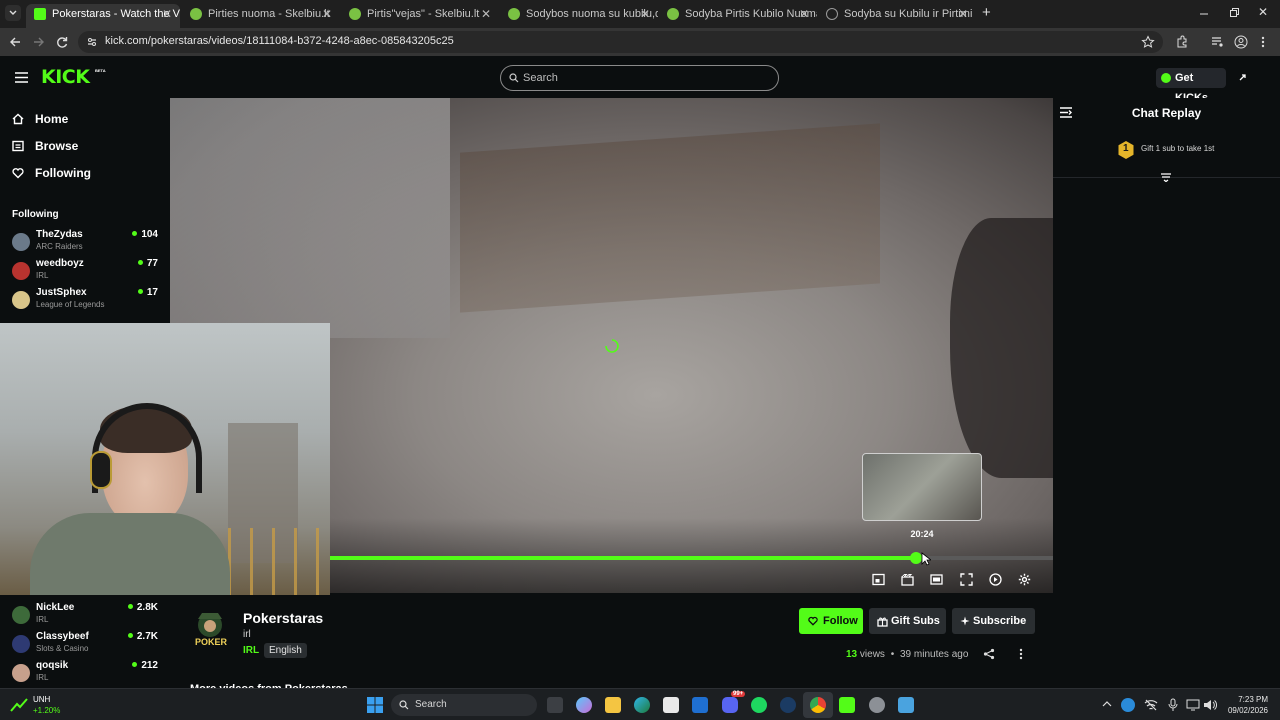  What do you see at coordinates (1021, 654) in the screenshot?
I see `more-options-icon` at bounding box center [1021, 654].